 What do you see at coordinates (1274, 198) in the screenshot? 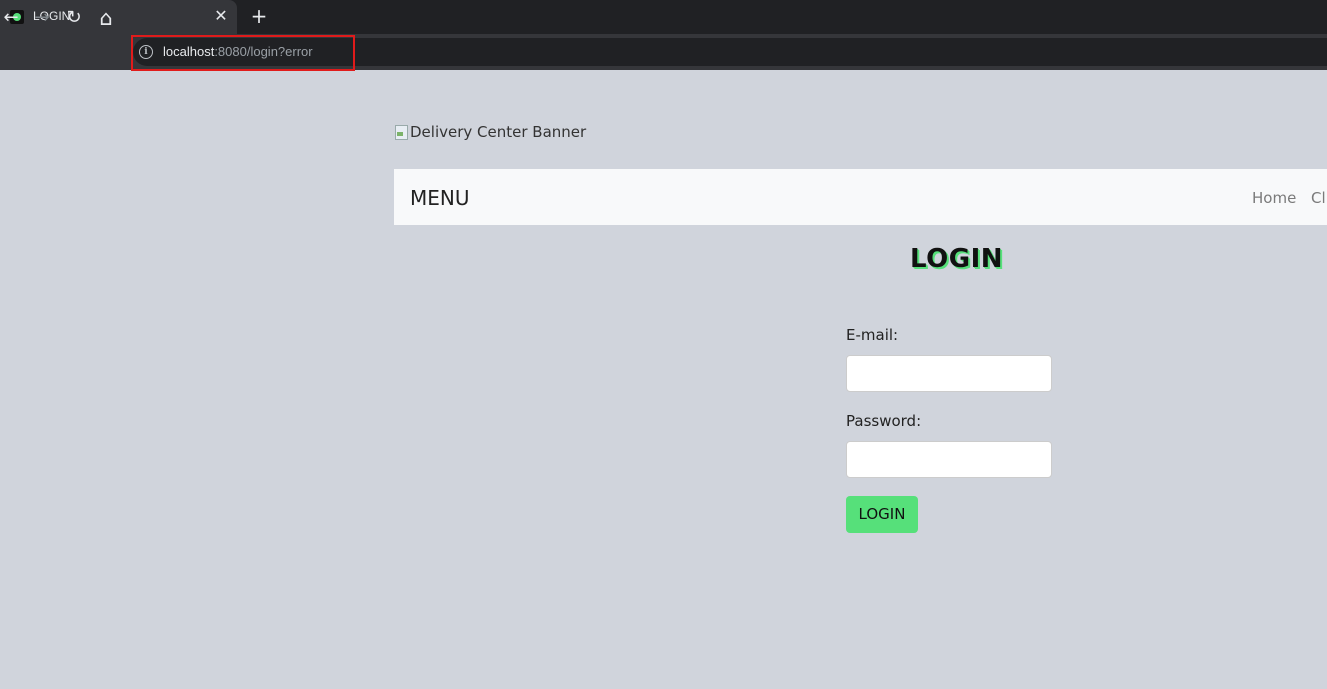
I see `nav-link-home: Home` at bounding box center [1274, 198].